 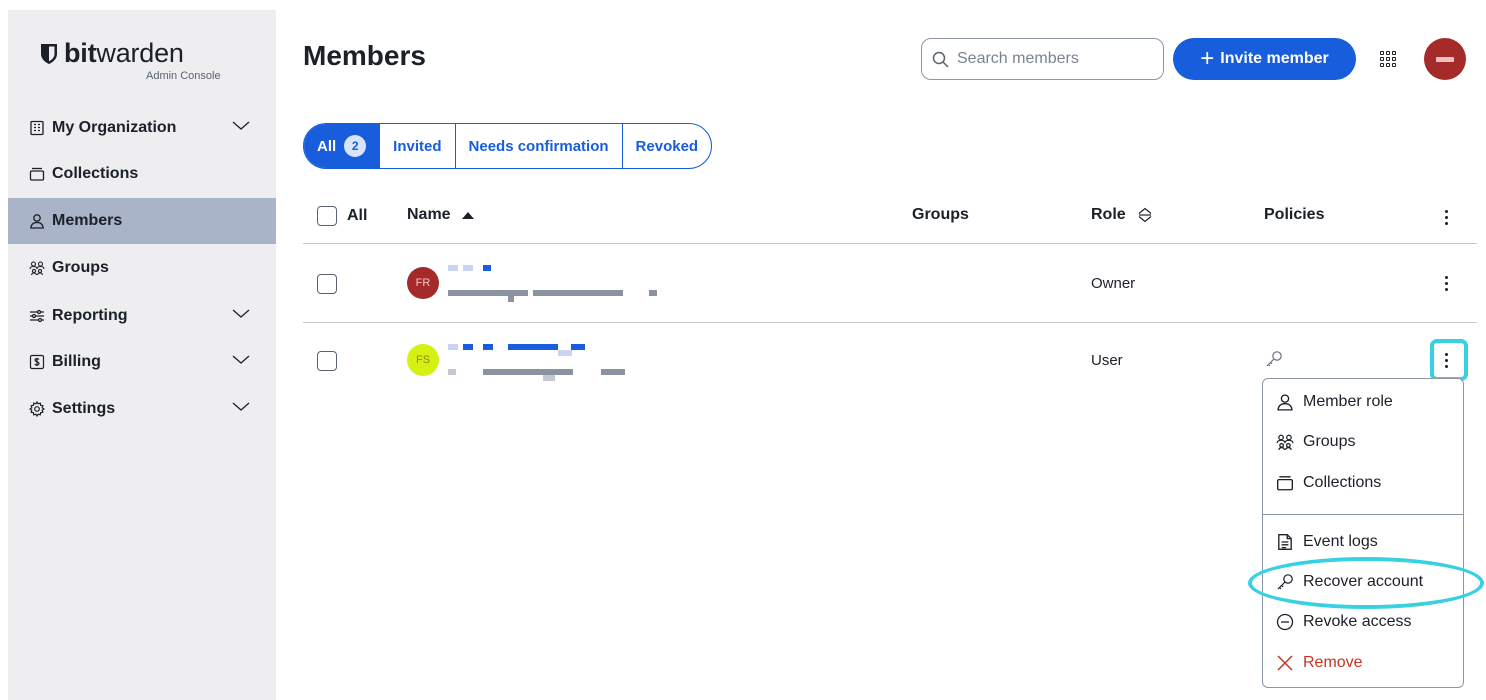 What do you see at coordinates (1363, 542) in the screenshot?
I see `menu-item-event-logs: Event logs` at bounding box center [1363, 542].